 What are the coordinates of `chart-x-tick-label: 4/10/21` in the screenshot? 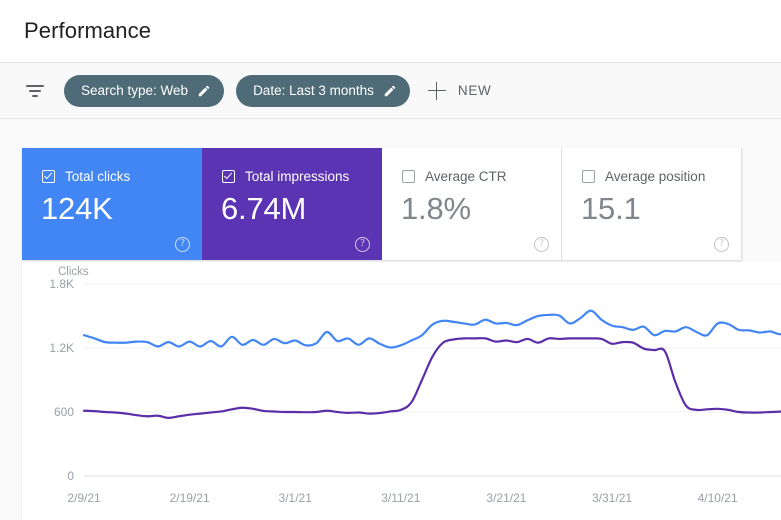 It's located at (718, 498).